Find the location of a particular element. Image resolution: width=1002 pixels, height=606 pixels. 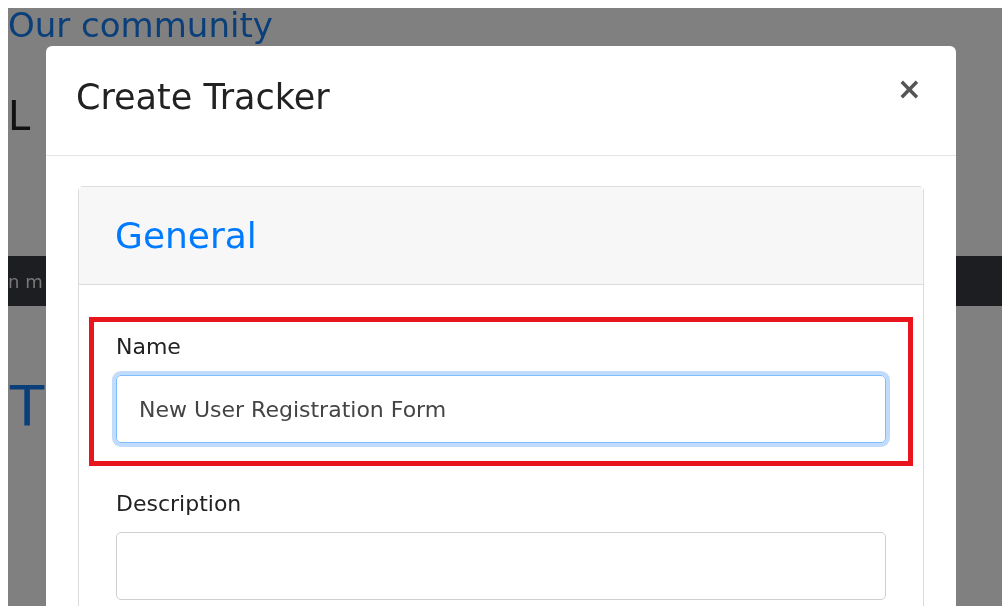

page-subheading: L is located at coordinates (19, 116).